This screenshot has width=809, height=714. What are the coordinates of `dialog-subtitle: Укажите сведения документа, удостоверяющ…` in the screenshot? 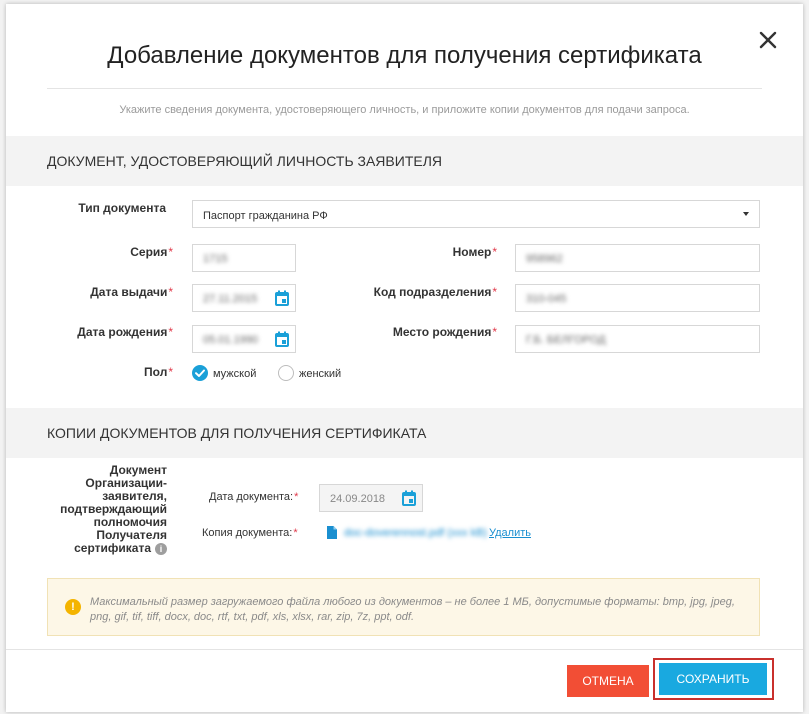 It's located at (404, 110).